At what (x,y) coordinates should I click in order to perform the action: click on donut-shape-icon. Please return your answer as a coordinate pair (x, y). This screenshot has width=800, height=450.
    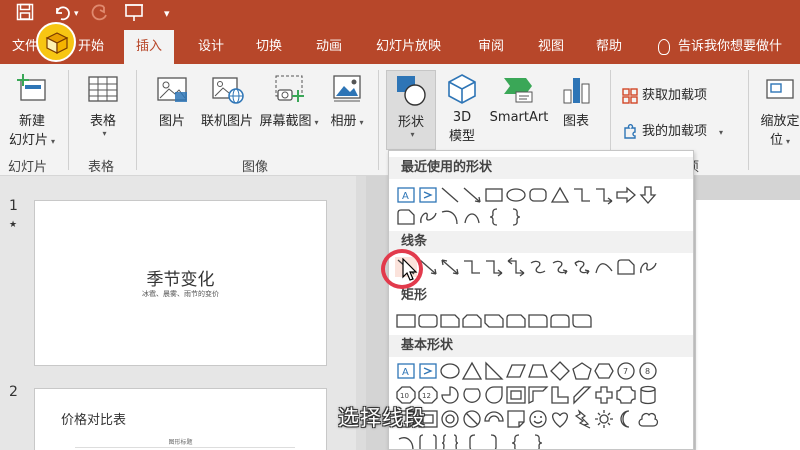
    Looking at the image, I should click on (450, 419).